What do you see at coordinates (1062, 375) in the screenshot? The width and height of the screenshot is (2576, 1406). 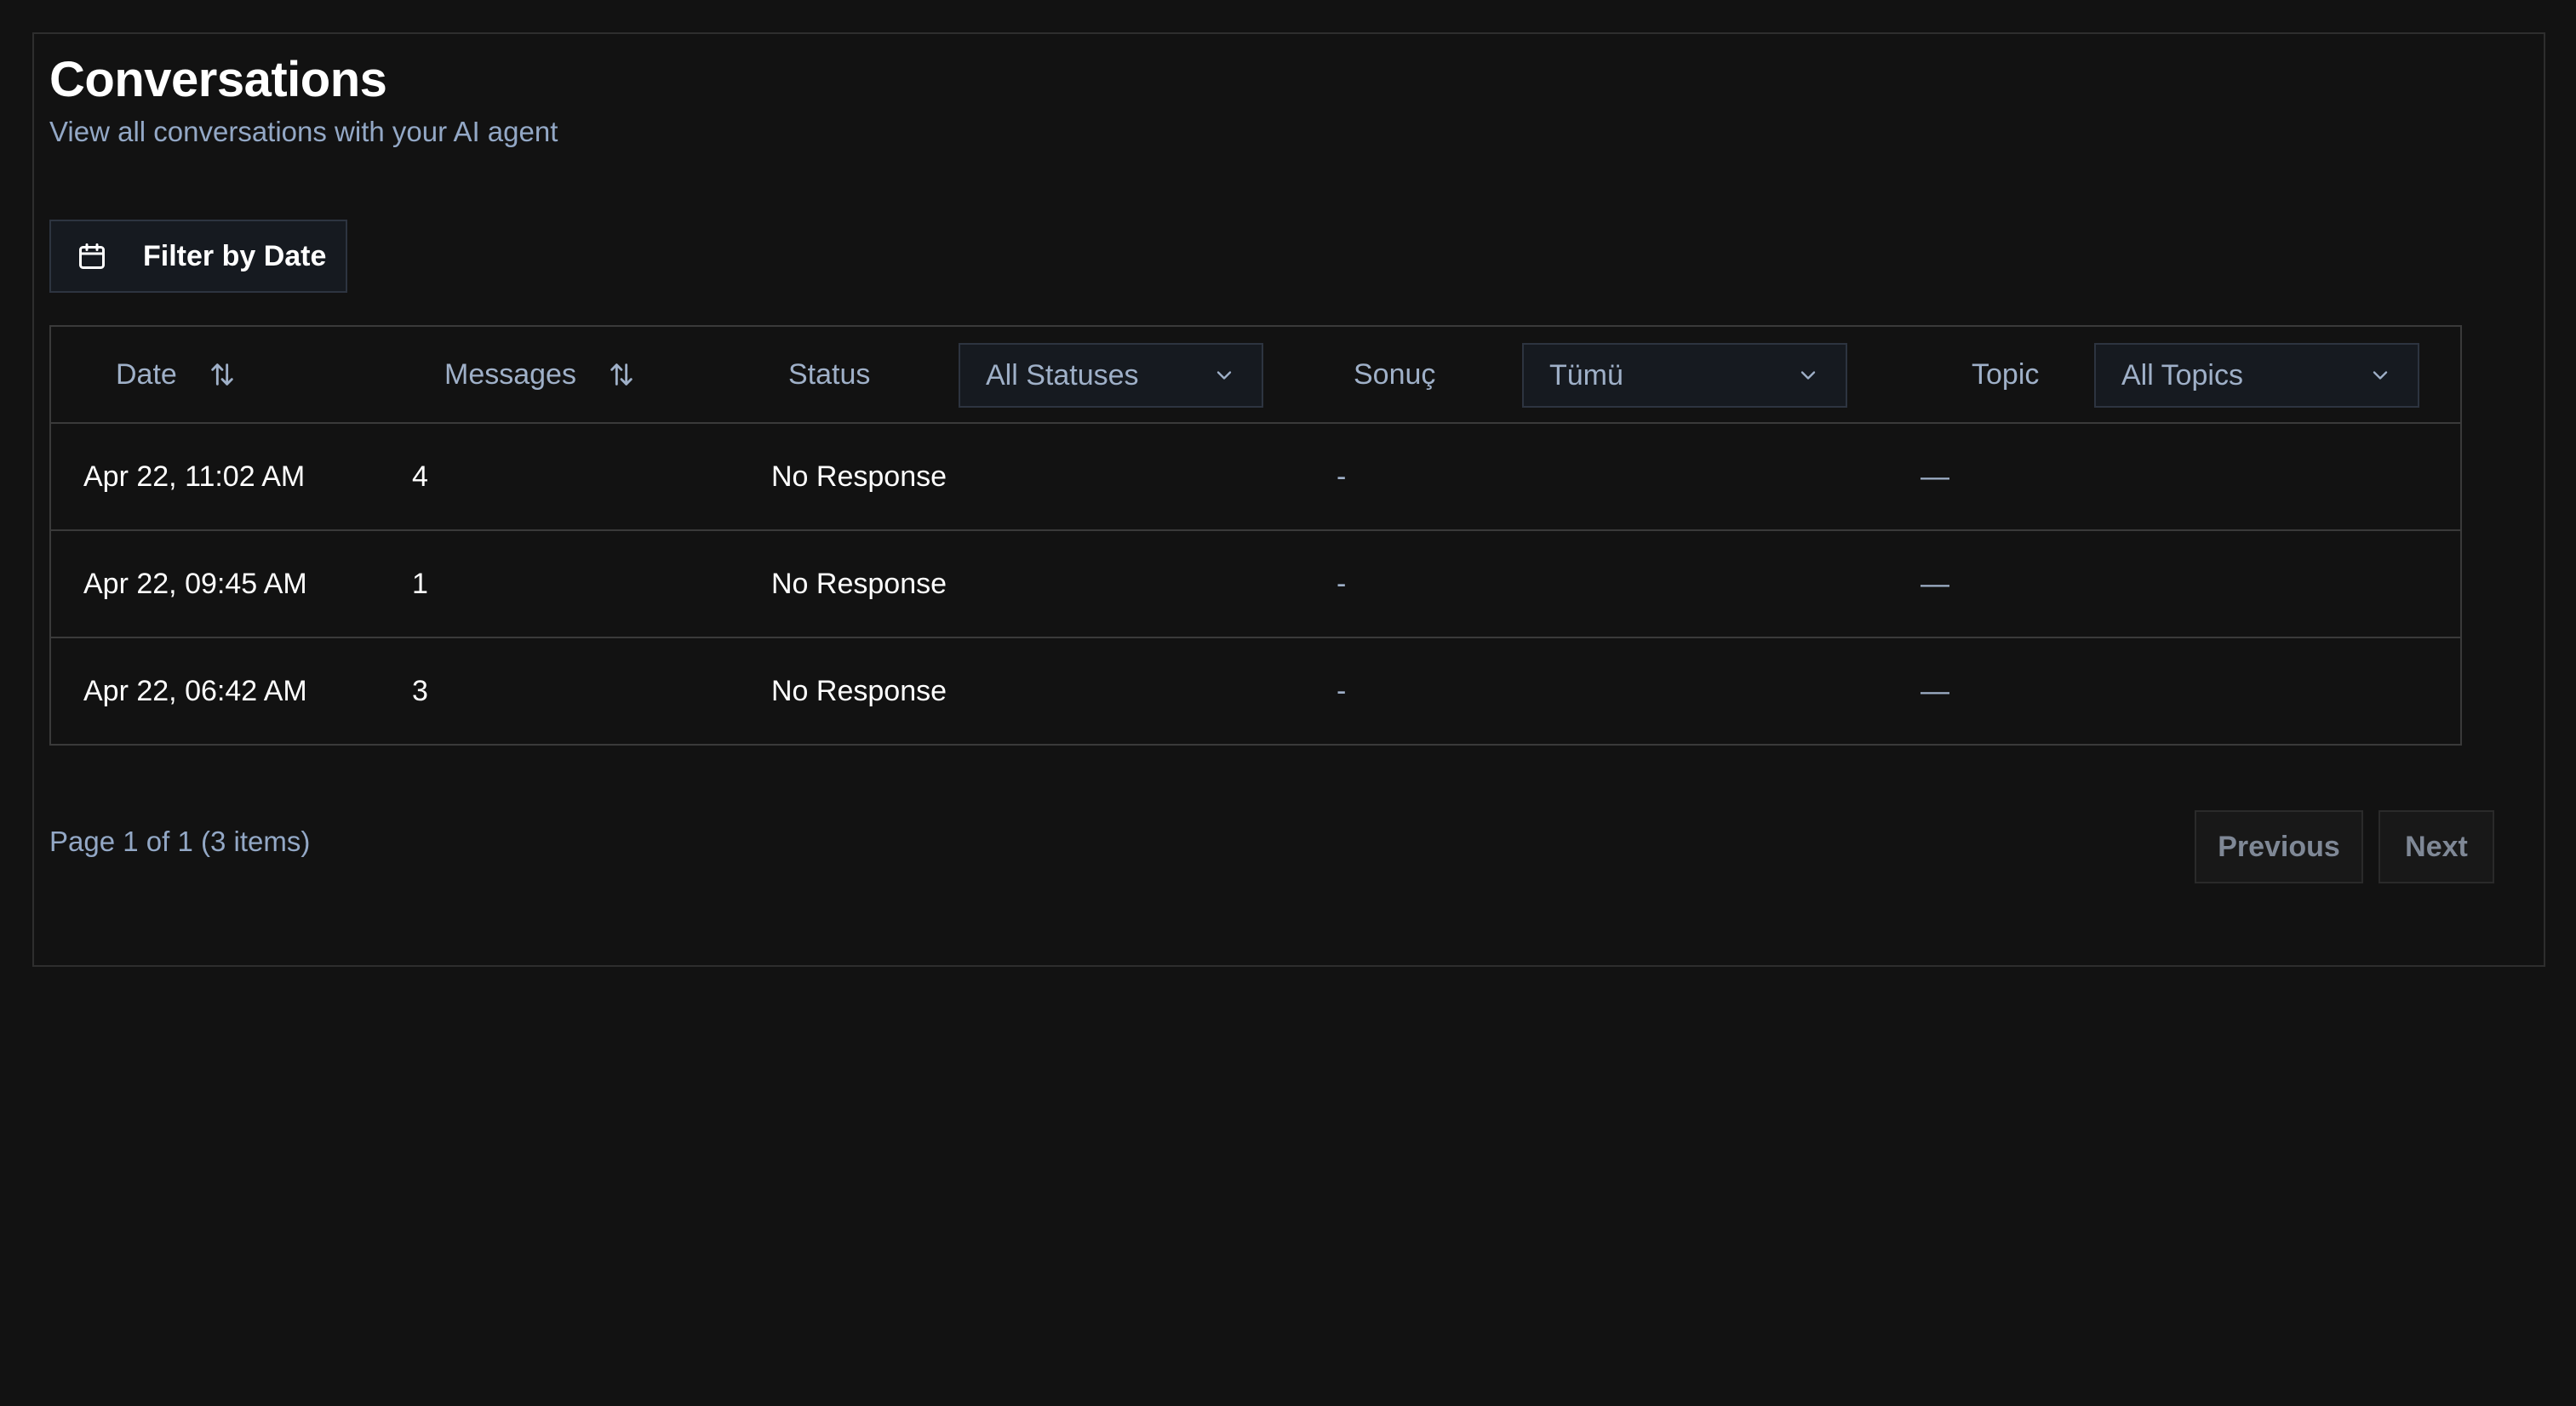 I see `status-filter-value: All Statuses` at bounding box center [1062, 375].